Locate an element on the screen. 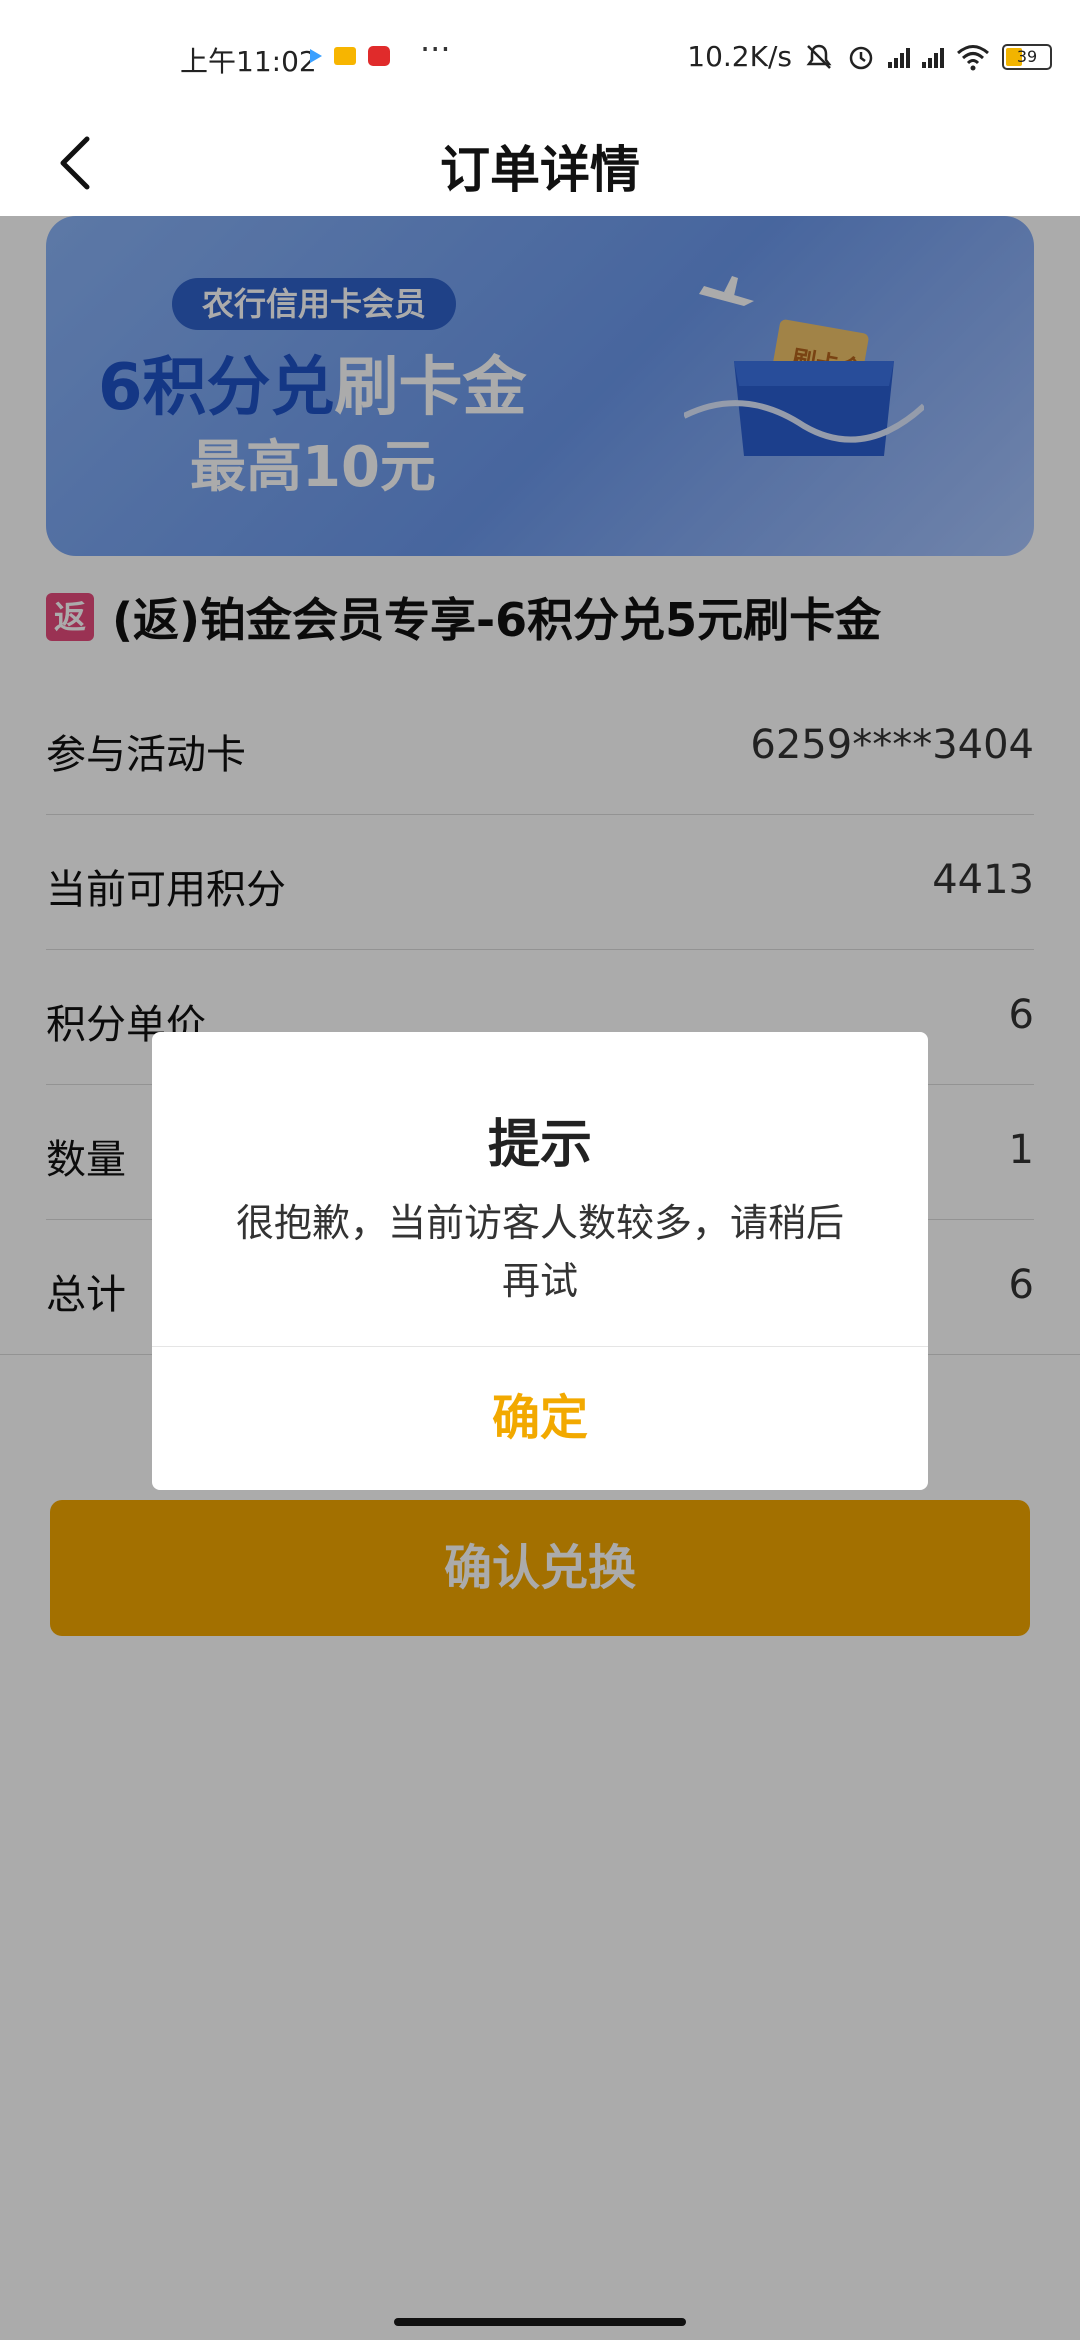 This screenshot has height=2340, width=1080. app-notification-icon is located at coordinates (379, 56).